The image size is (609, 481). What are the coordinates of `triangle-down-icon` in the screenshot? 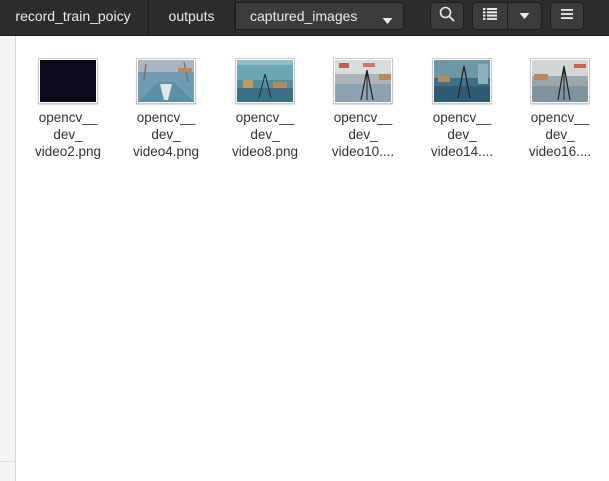 It's located at (387, 20).